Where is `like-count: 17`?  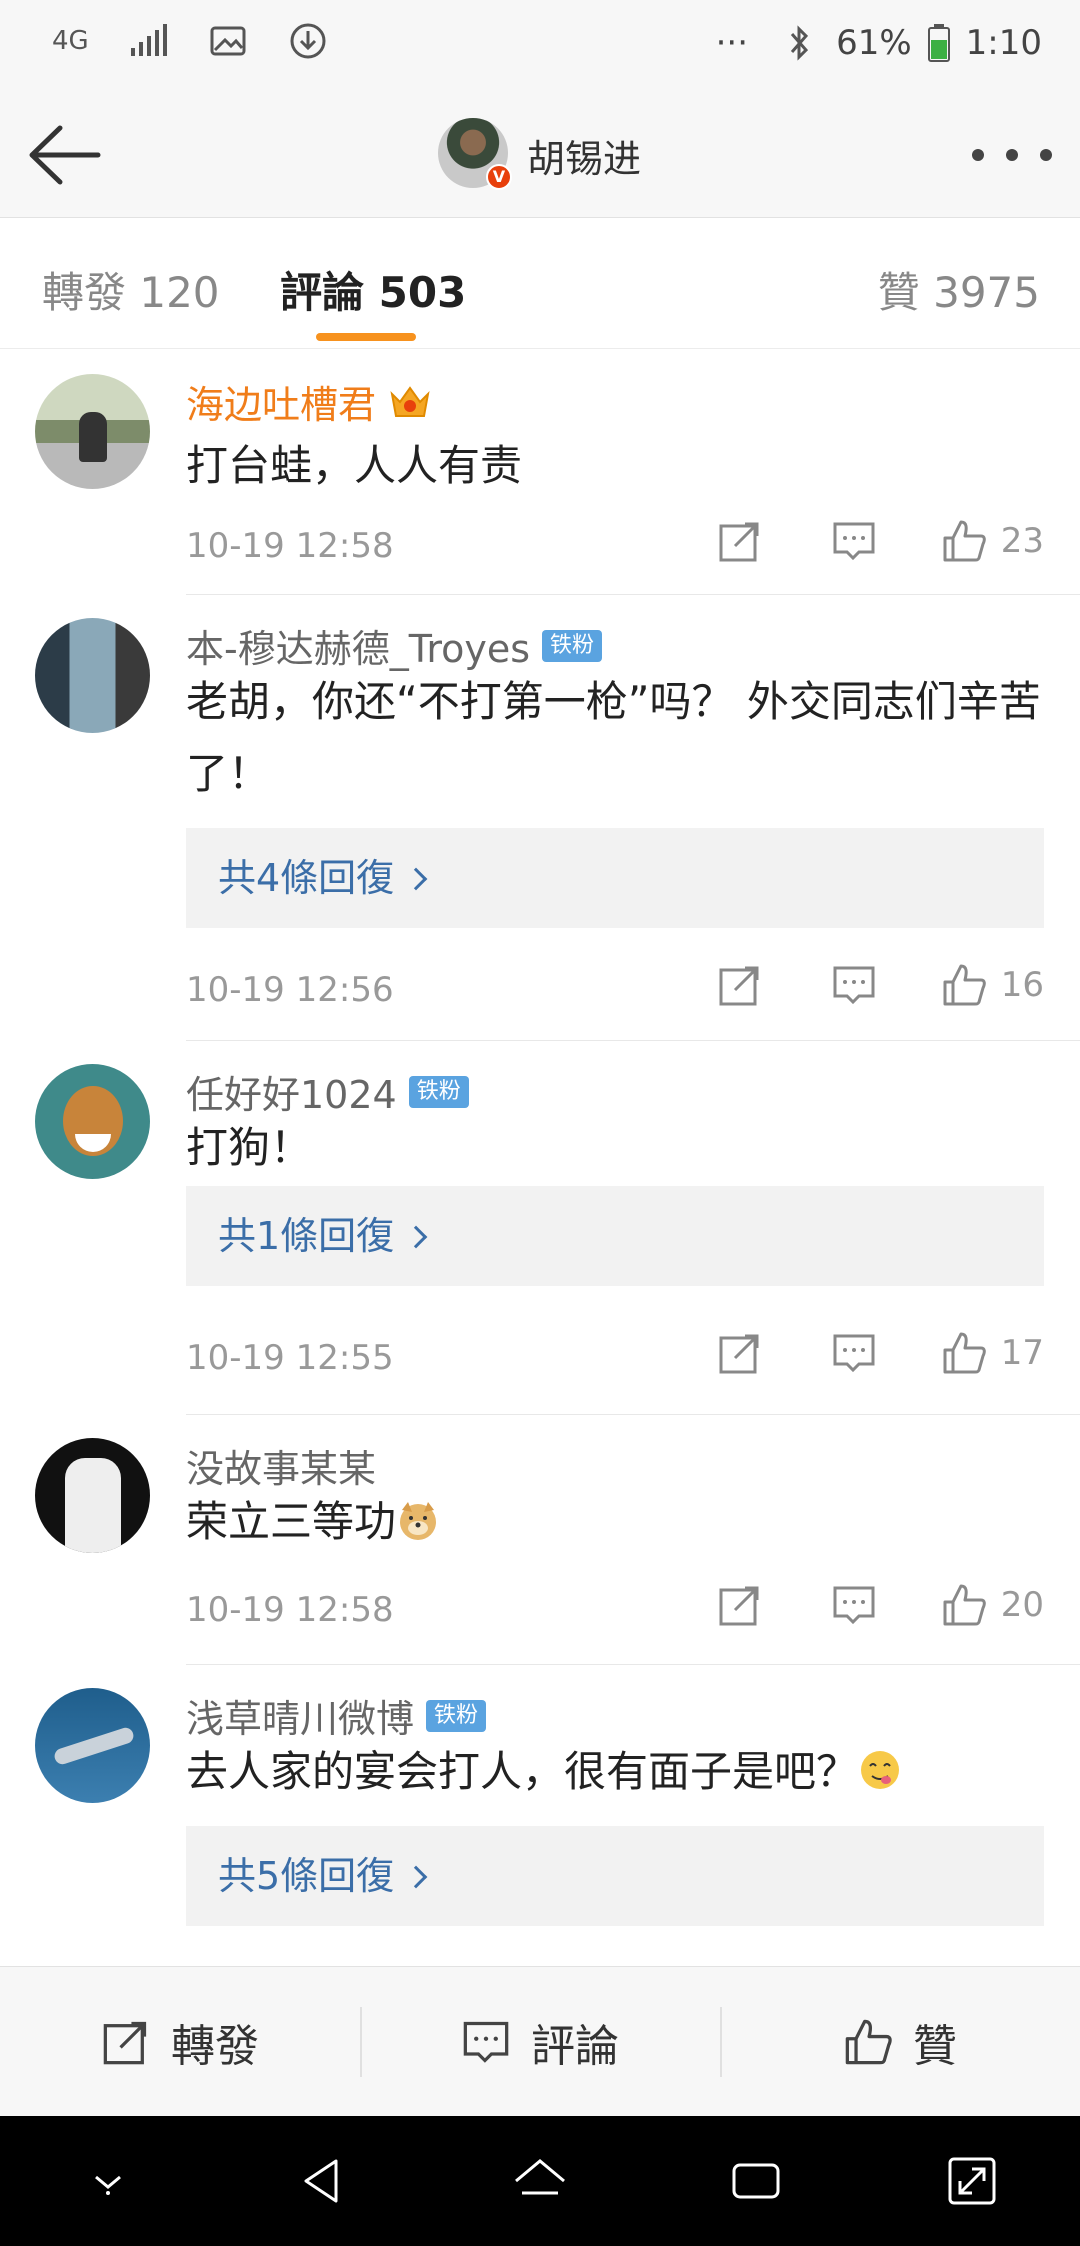
like-count: 17 is located at coordinates (1022, 1353).